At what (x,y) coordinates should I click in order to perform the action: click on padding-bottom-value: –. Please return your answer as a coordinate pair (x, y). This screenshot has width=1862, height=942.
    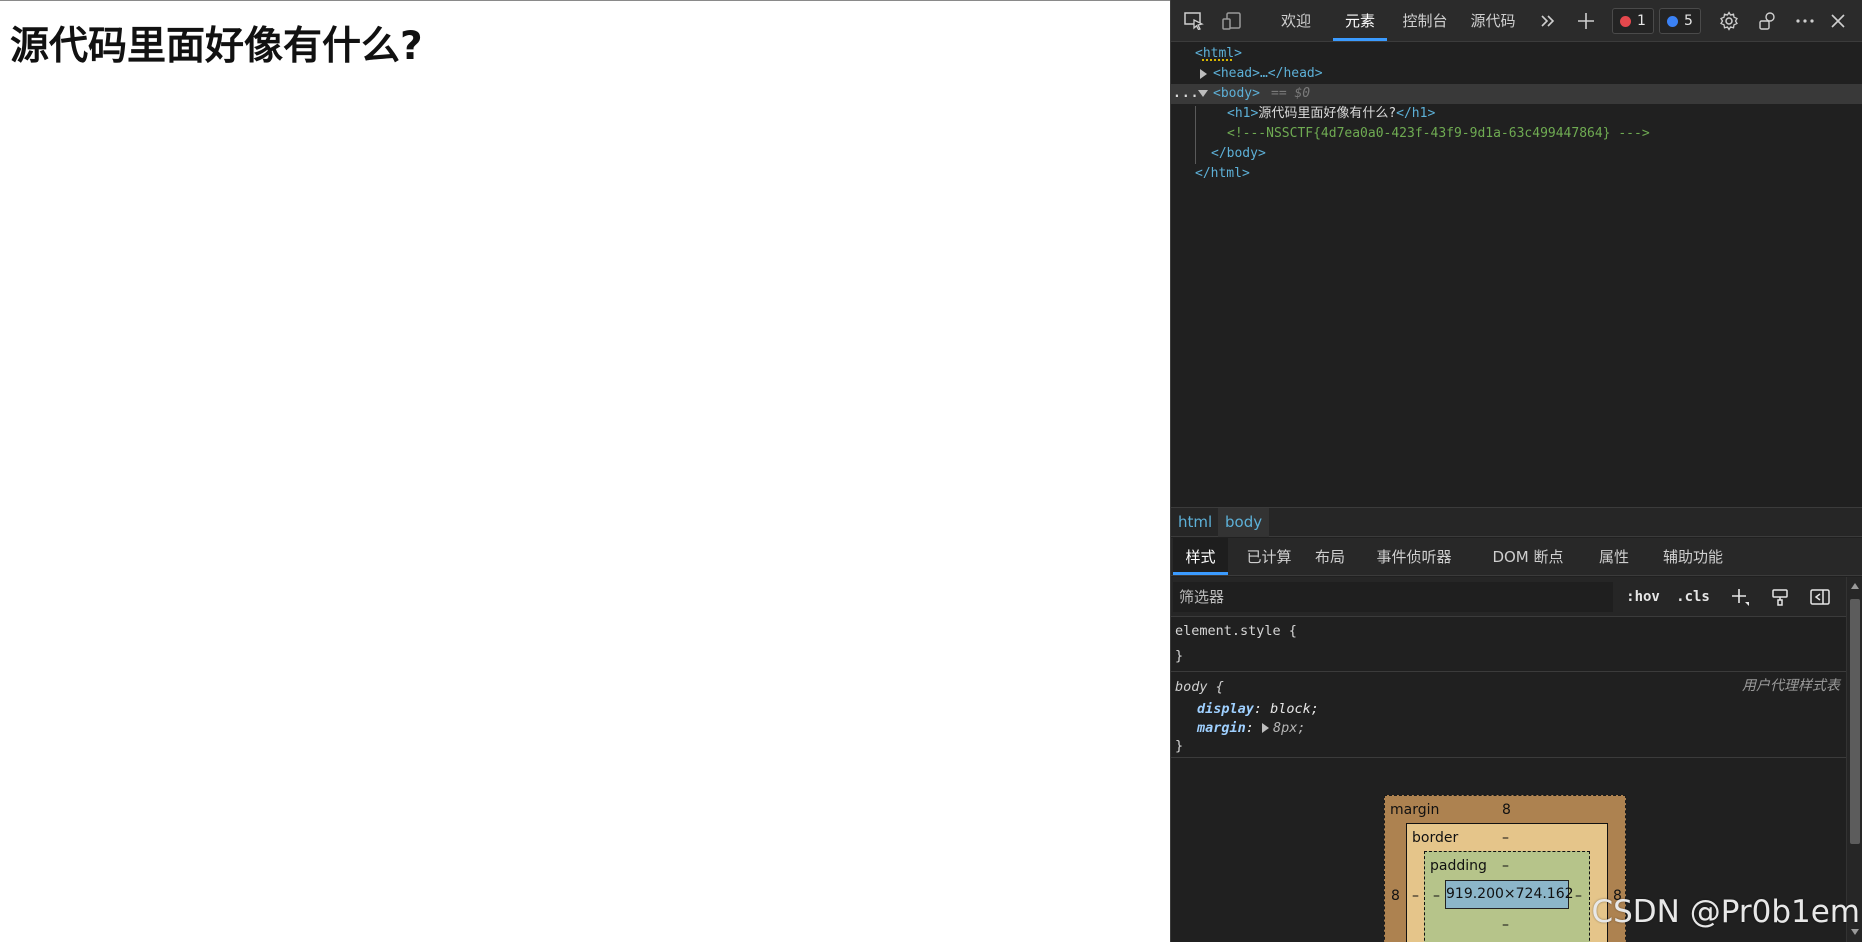
    Looking at the image, I should click on (1505, 925).